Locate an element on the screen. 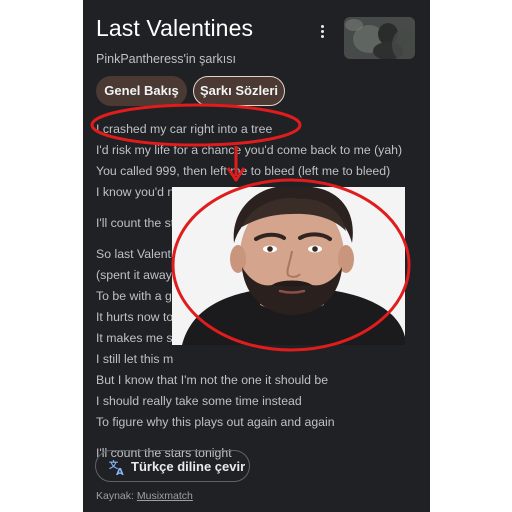 The width and height of the screenshot is (512, 512). source-prefix: Kaynak: is located at coordinates (116, 496).